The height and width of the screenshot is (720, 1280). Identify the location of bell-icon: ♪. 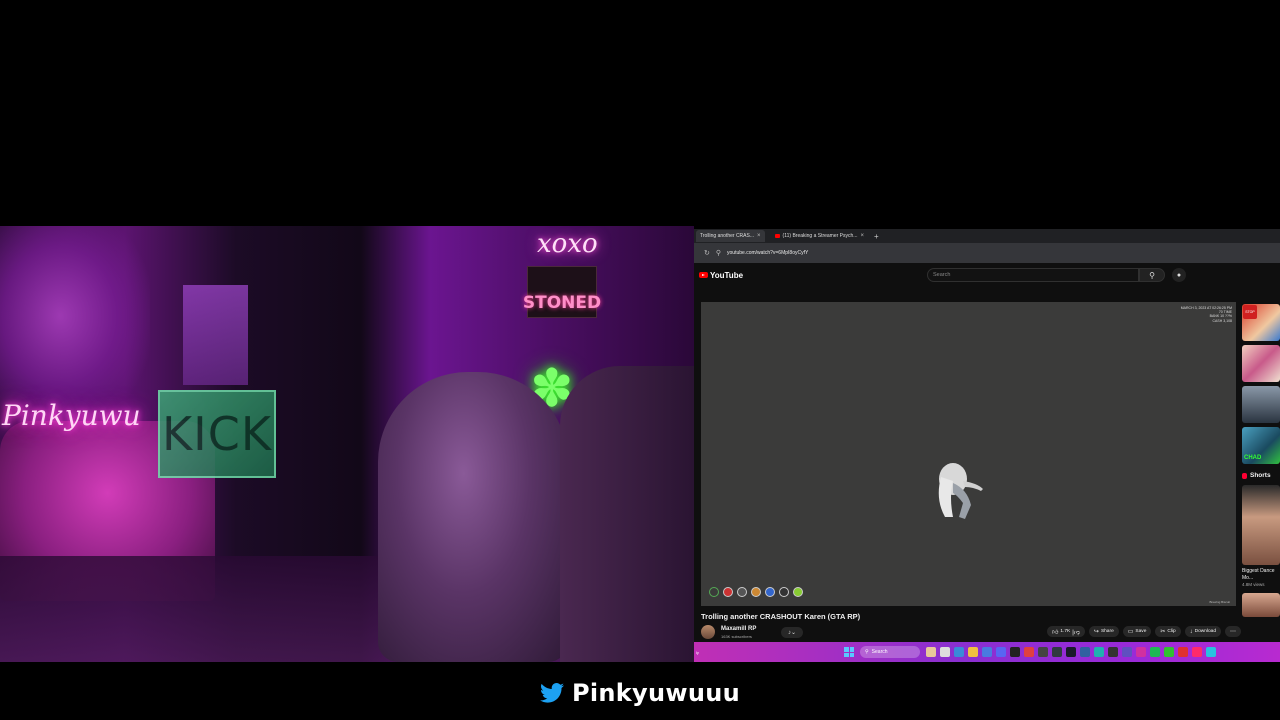
(789, 632).